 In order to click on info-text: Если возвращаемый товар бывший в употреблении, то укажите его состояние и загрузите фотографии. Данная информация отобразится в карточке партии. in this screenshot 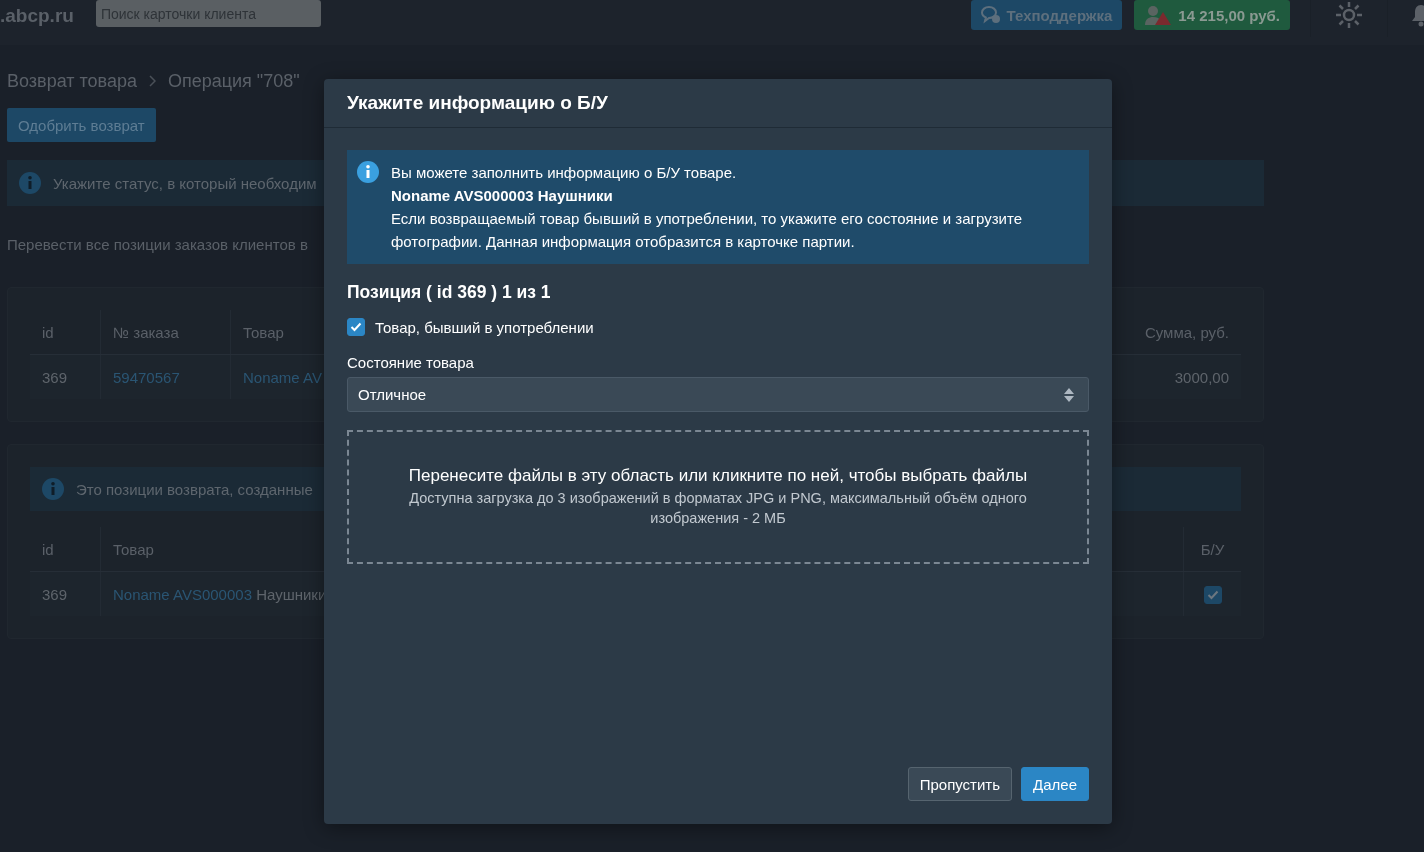, I will do `click(707, 230)`.